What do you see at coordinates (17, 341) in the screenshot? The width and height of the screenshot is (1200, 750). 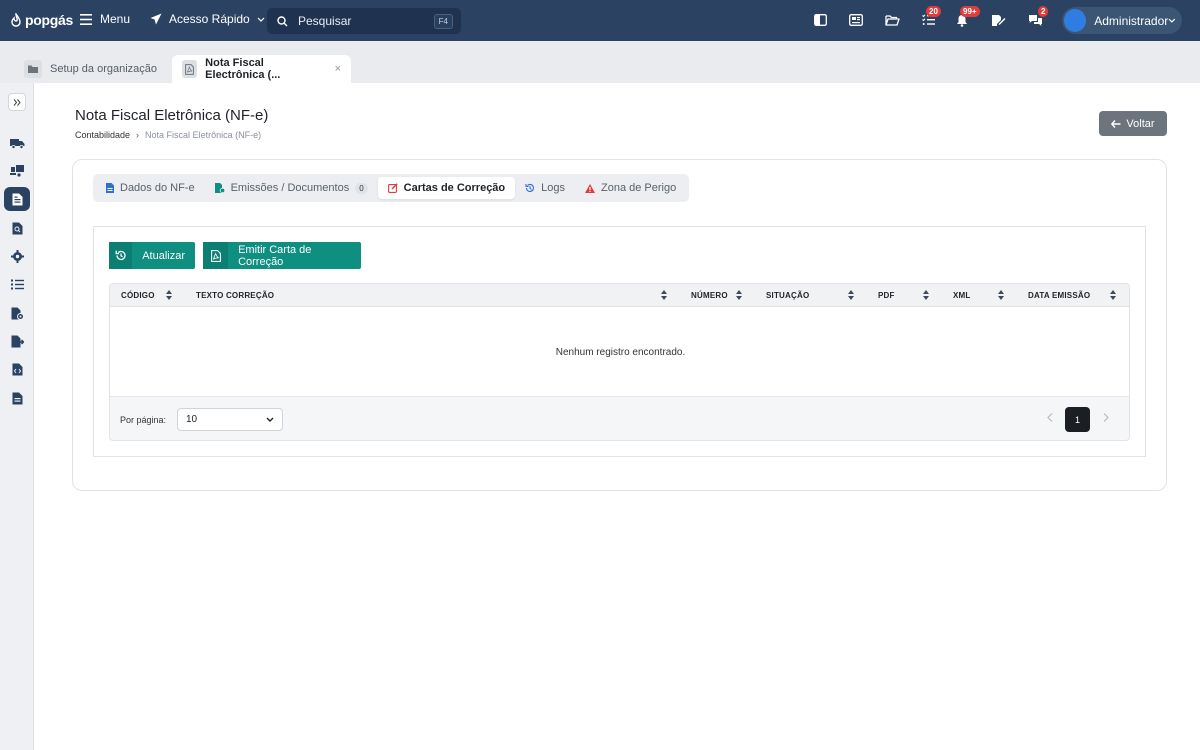 I see `sidebar-item-file-export` at bounding box center [17, 341].